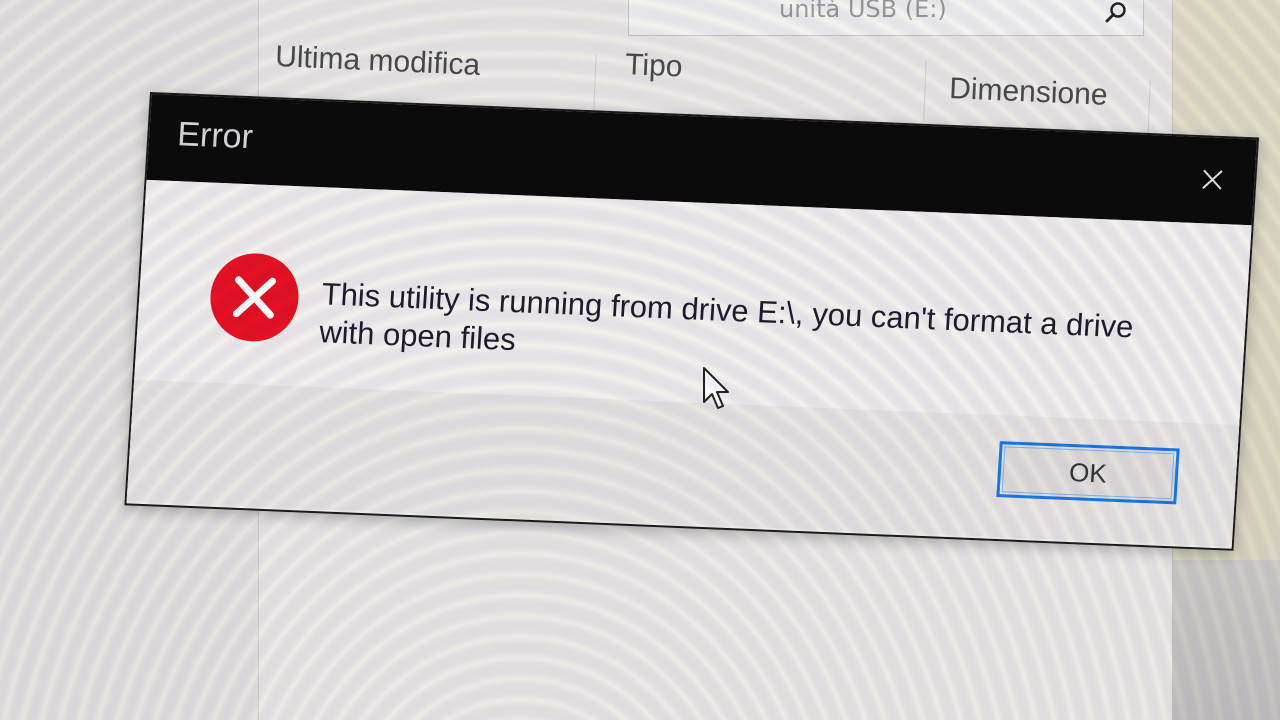 This screenshot has width=1280, height=720. Describe the element at coordinates (775, 85) in the screenshot. I see `column-header-tipo: Tipo` at that location.